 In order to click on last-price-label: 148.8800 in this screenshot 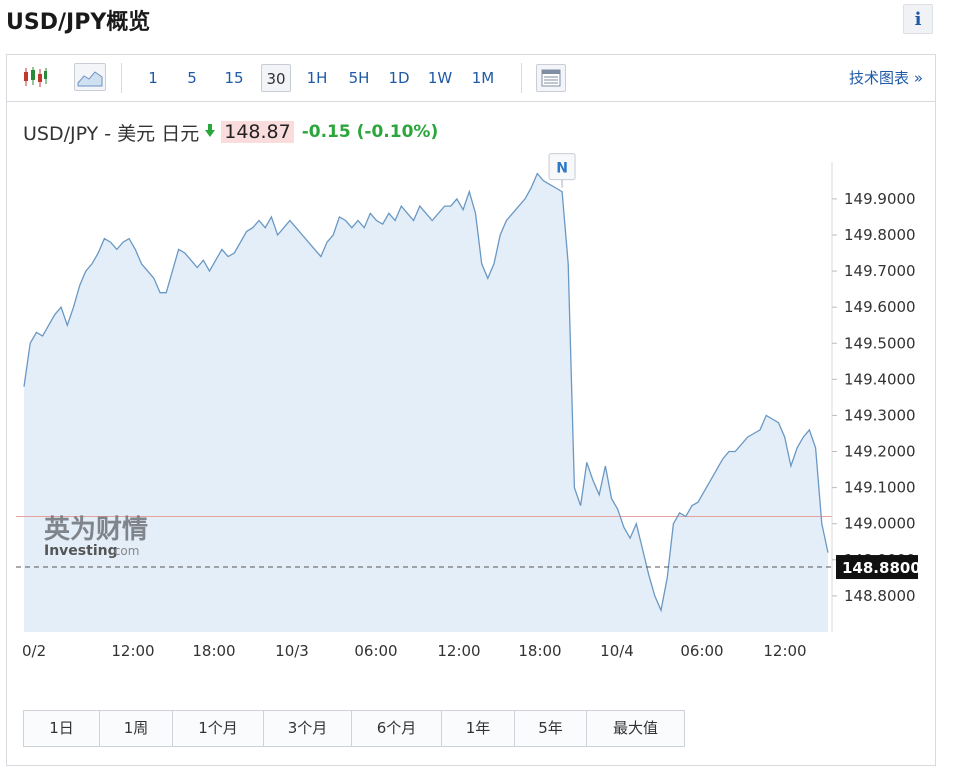, I will do `click(881, 568)`.